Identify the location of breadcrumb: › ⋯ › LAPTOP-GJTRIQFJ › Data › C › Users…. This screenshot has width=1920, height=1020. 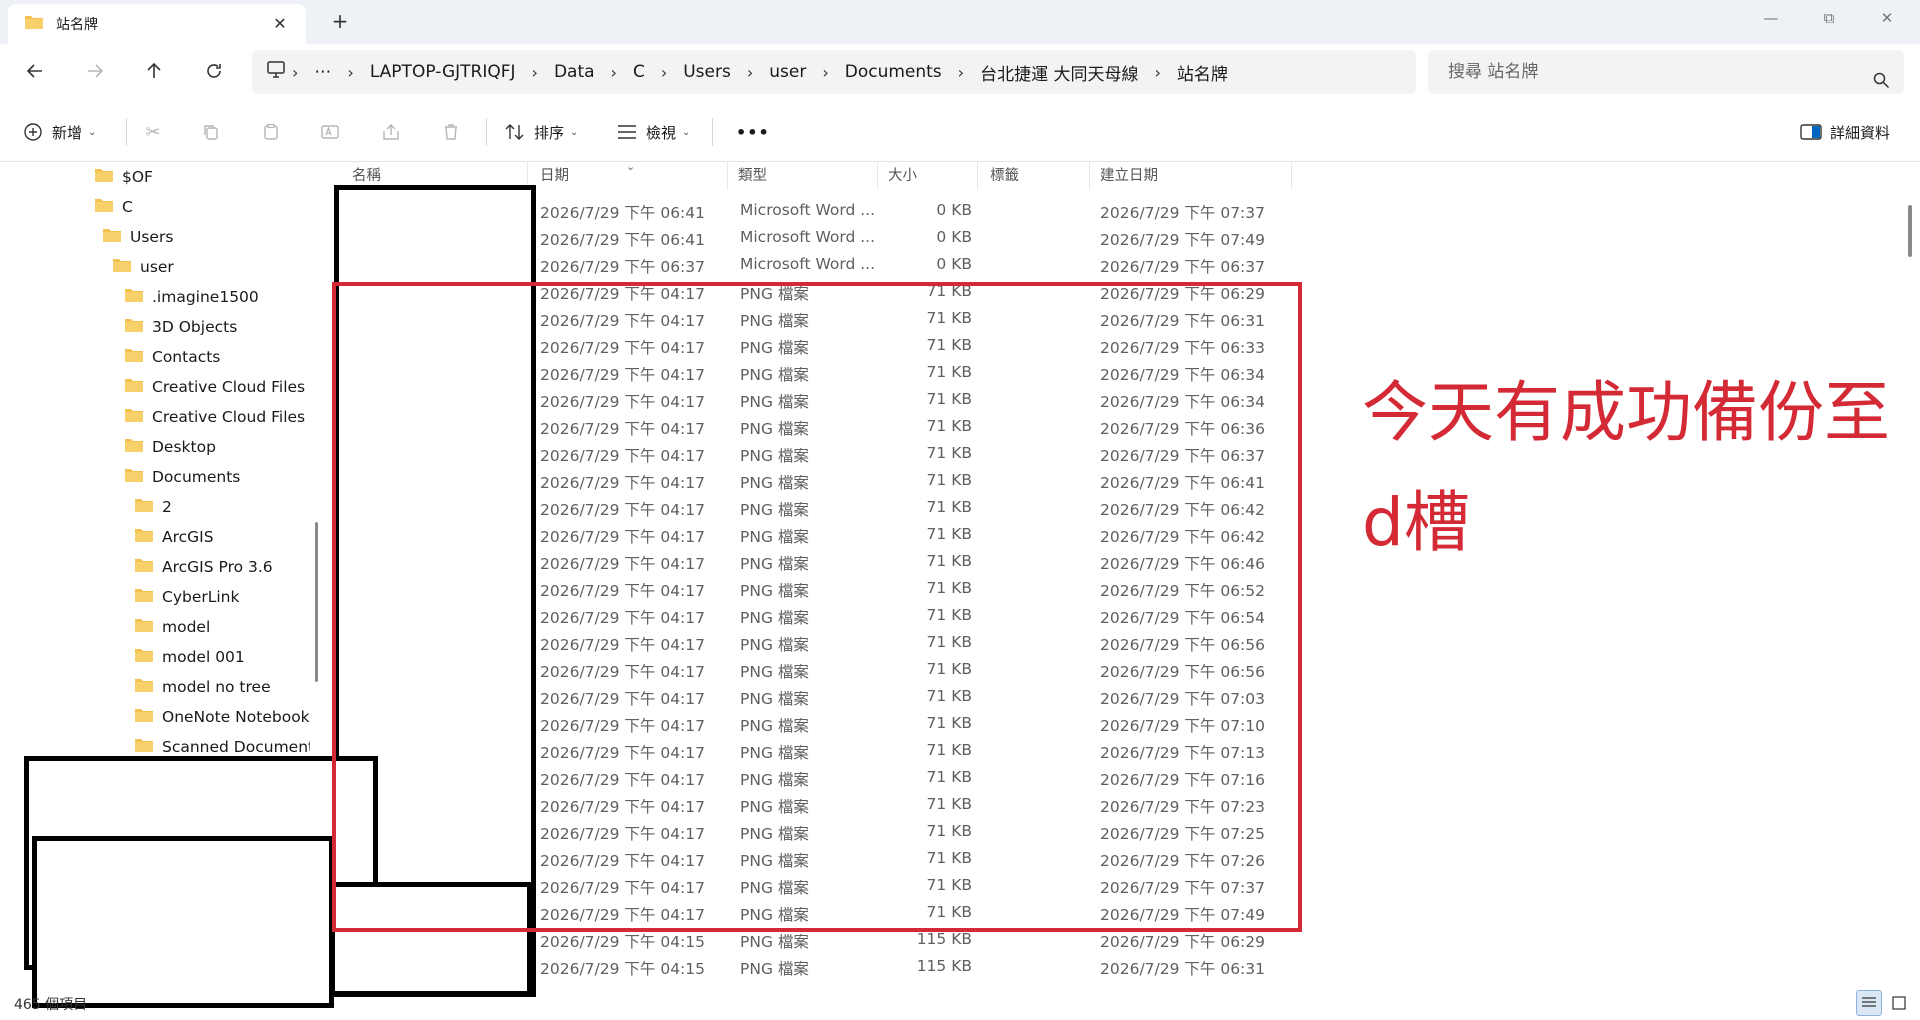
(834, 72).